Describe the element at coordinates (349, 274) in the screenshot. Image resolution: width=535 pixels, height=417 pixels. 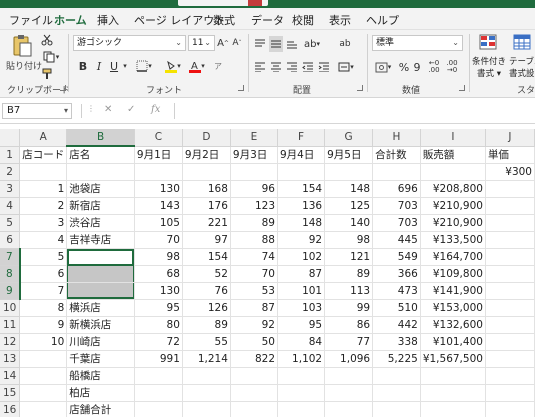
I see `cell-G8: 89` at that location.